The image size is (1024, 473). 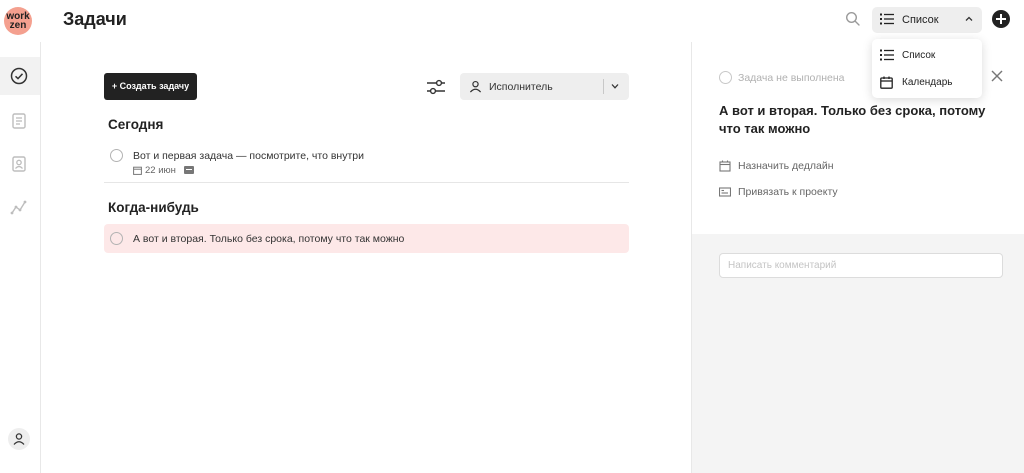 I want to click on menu-item-list-view: Список, so click(x=927, y=55).